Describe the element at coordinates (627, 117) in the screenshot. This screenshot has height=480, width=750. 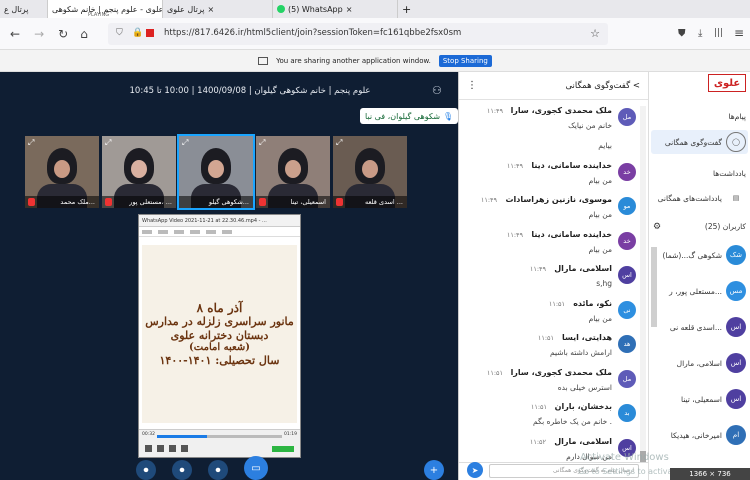
I see `avatar: مل` at that location.